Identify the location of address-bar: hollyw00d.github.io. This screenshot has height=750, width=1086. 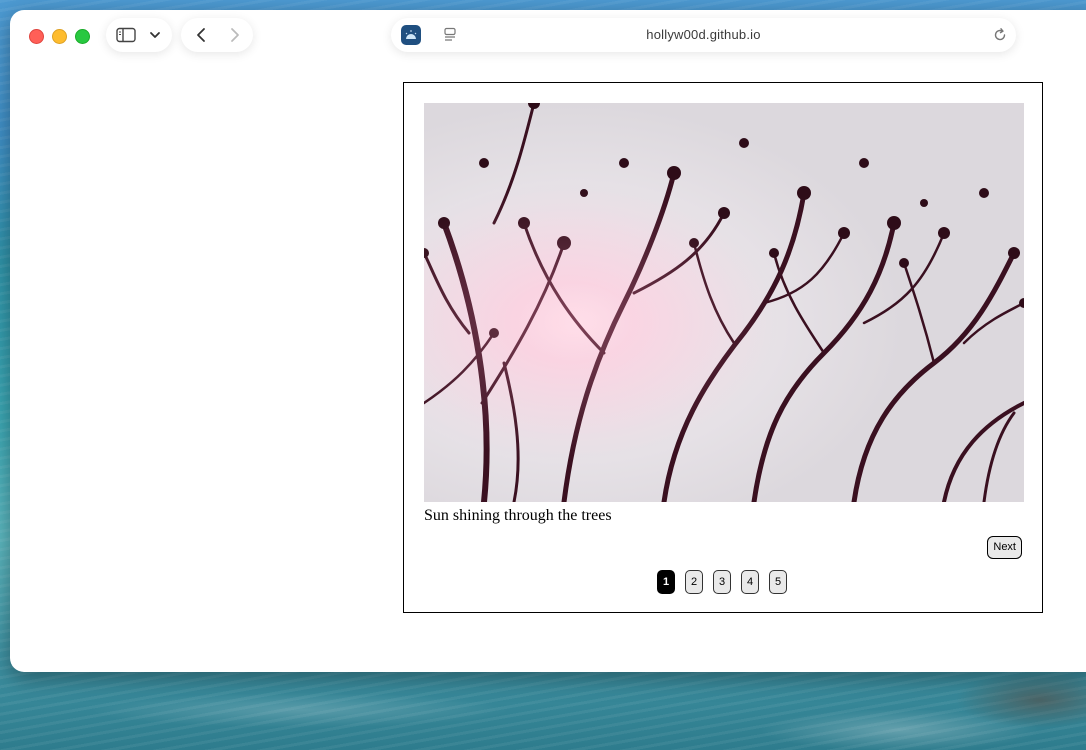
(703, 35).